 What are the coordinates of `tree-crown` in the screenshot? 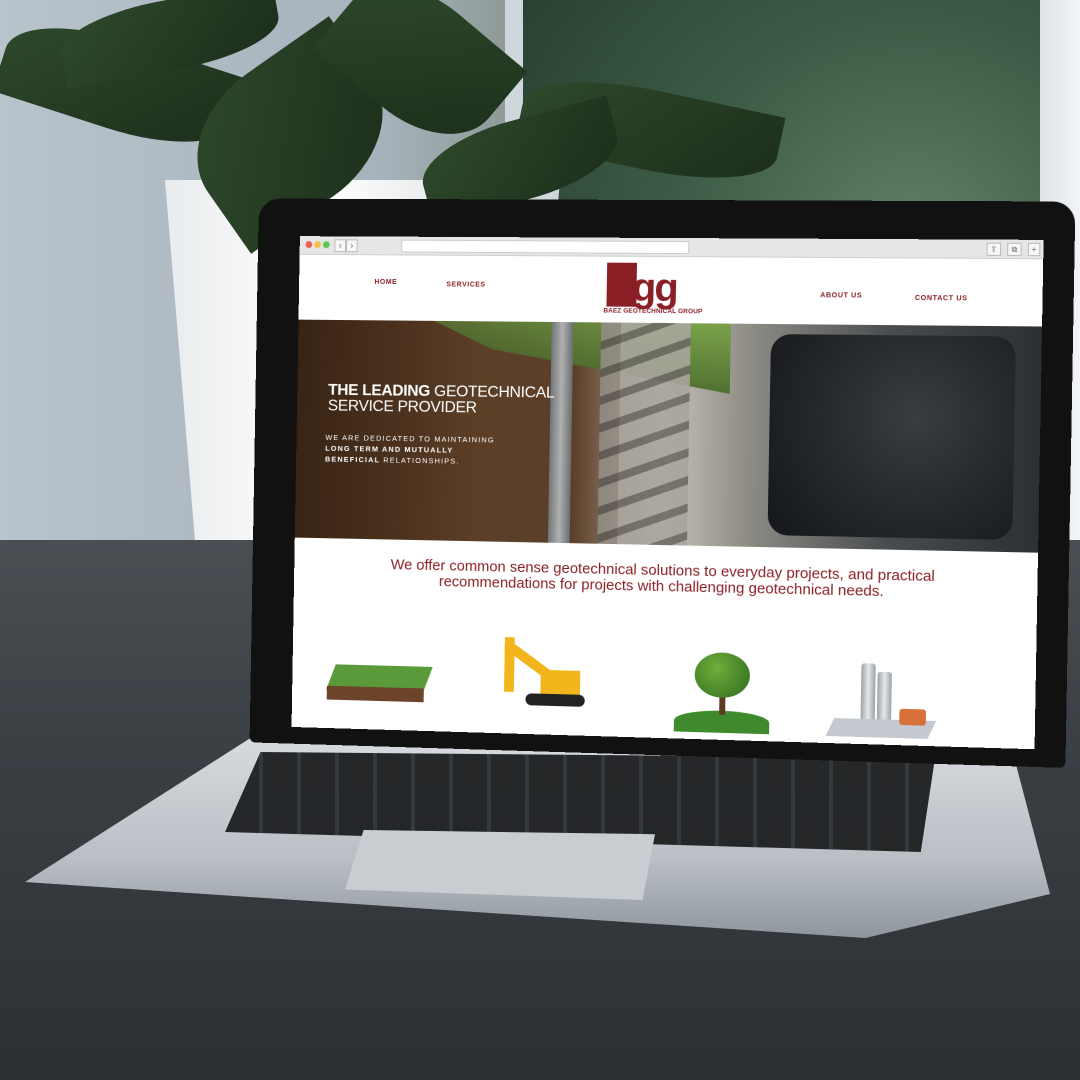 It's located at (722, 675).